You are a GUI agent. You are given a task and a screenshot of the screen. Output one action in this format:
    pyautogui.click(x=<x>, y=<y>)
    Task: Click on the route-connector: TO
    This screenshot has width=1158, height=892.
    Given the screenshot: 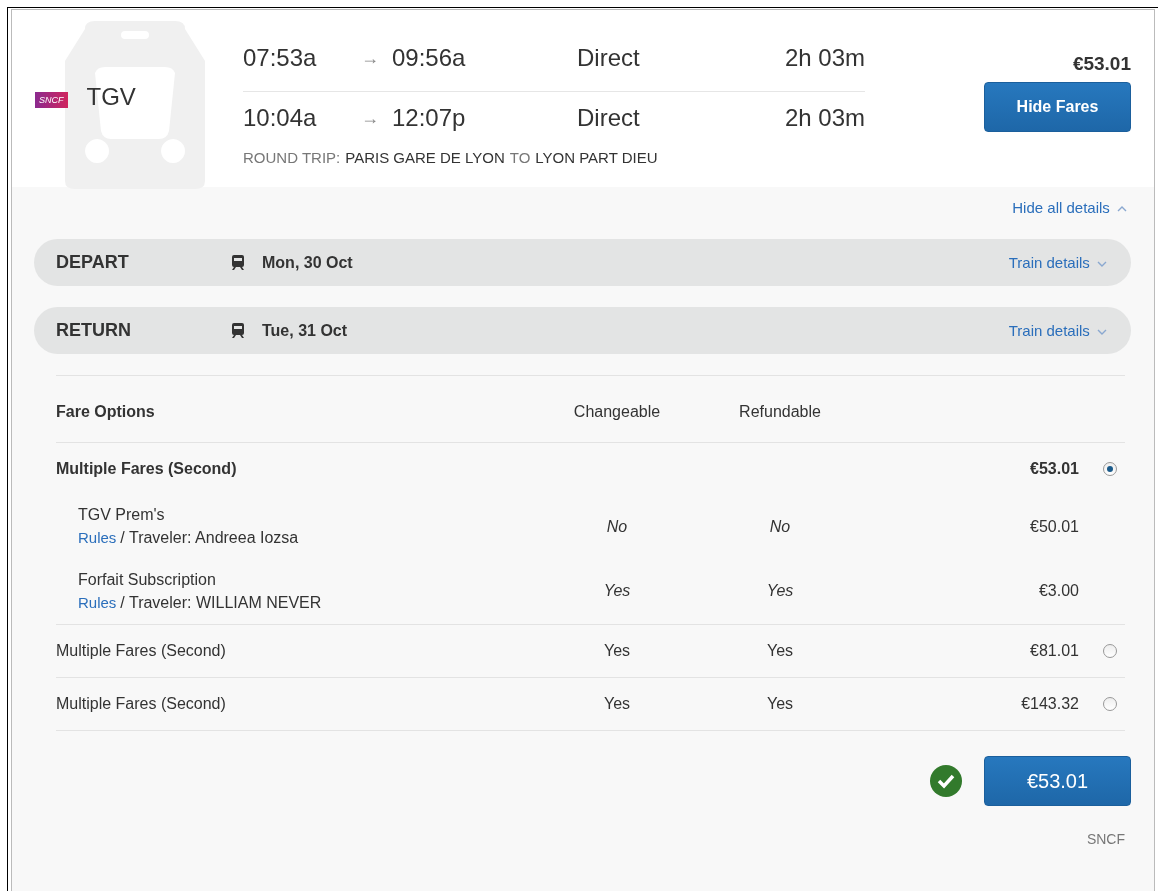 What is the action you would take?
    pyautogui.click(x=520, y=157)
    